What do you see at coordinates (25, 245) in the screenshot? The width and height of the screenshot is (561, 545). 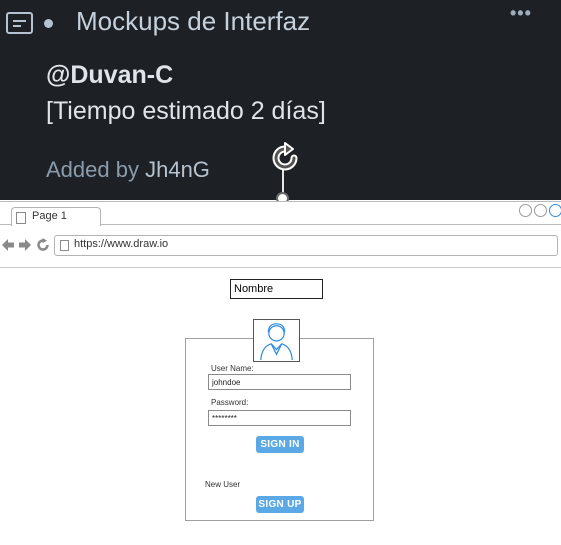 I see `forward-arrow-icon` at bounding box center [25, 245].